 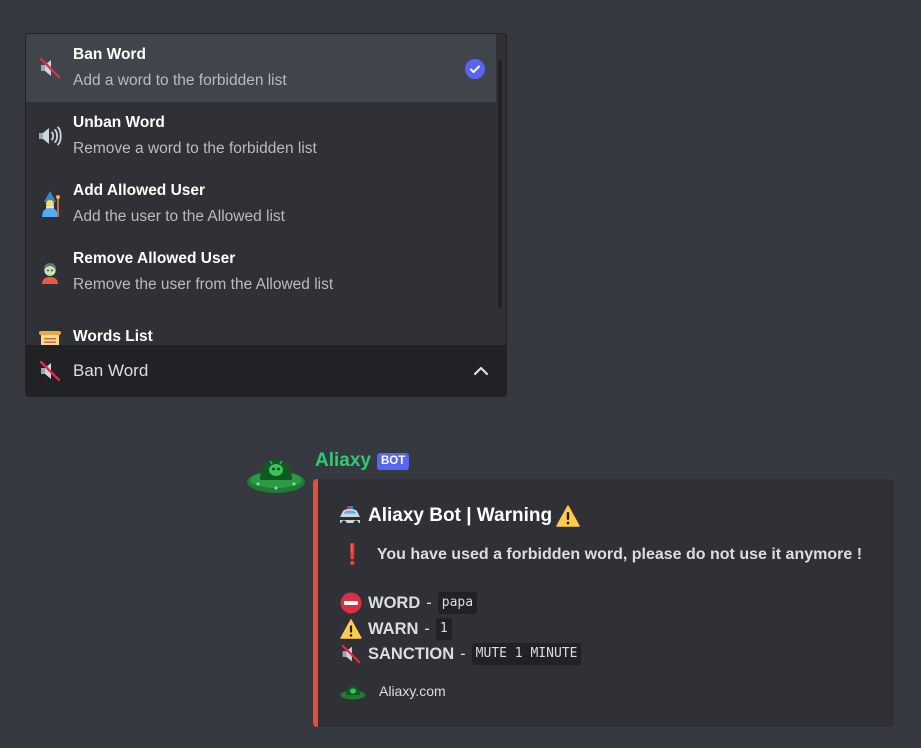 I want to click on message-header: Aliaxy BOT, so click(x=362, y=461).